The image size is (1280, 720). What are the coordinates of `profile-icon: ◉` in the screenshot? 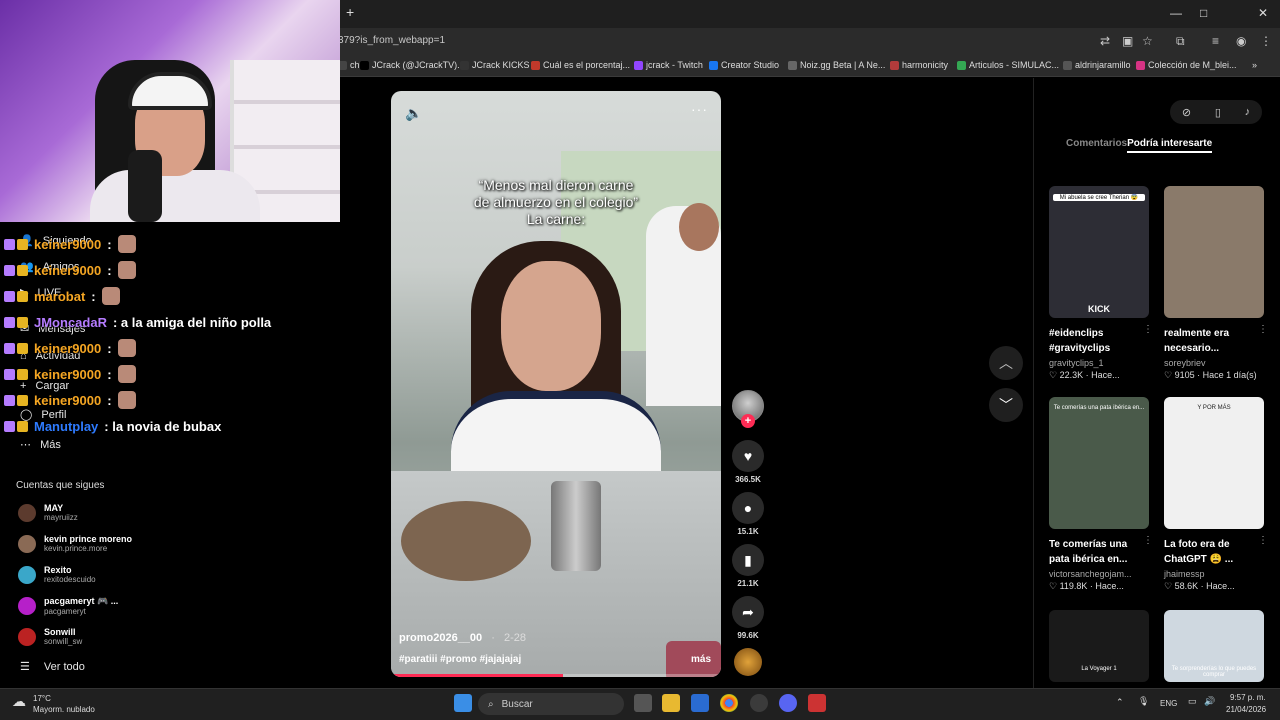 It's located at (1241, 41).